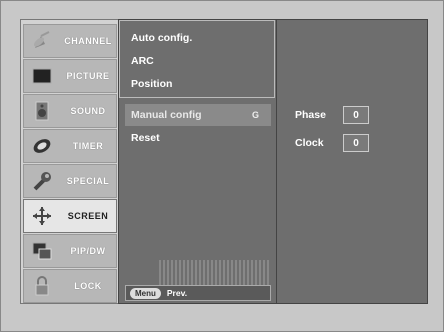  I want to click on tv-screen-icon, so click(42, 76).